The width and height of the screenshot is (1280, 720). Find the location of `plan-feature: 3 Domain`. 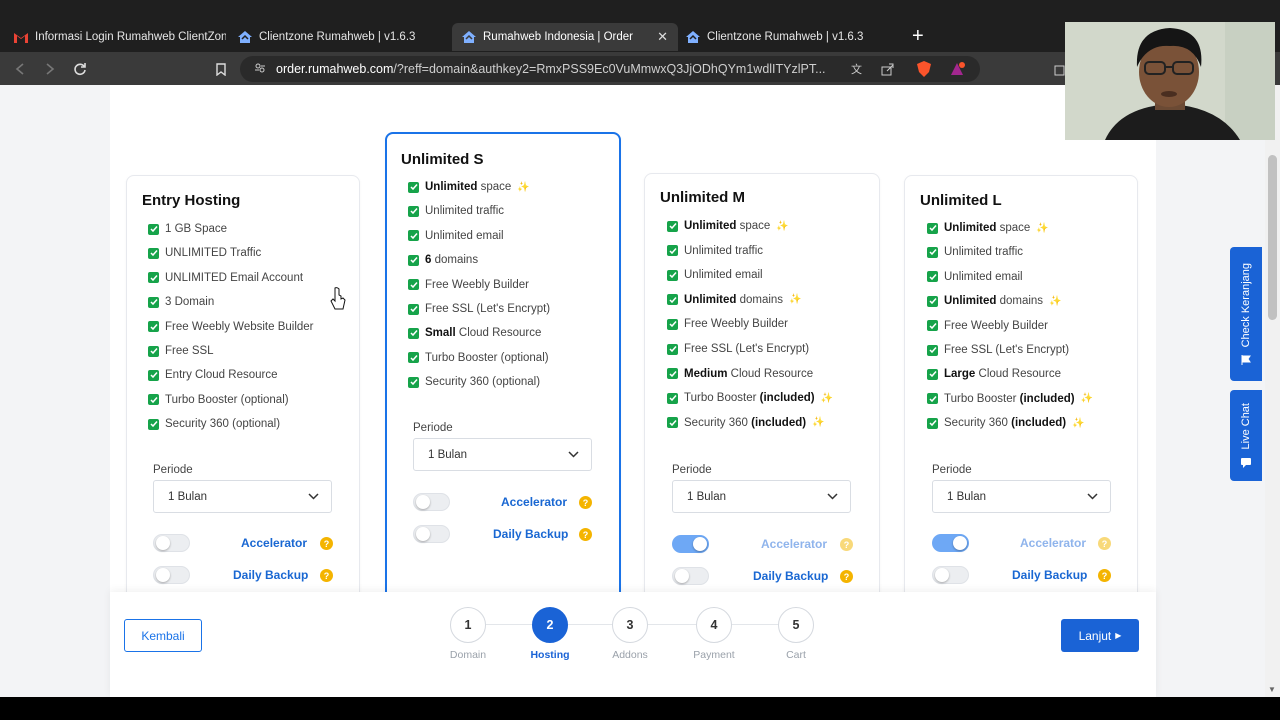

plan-feature: 3 Domain is located at coordinates (181, 302).